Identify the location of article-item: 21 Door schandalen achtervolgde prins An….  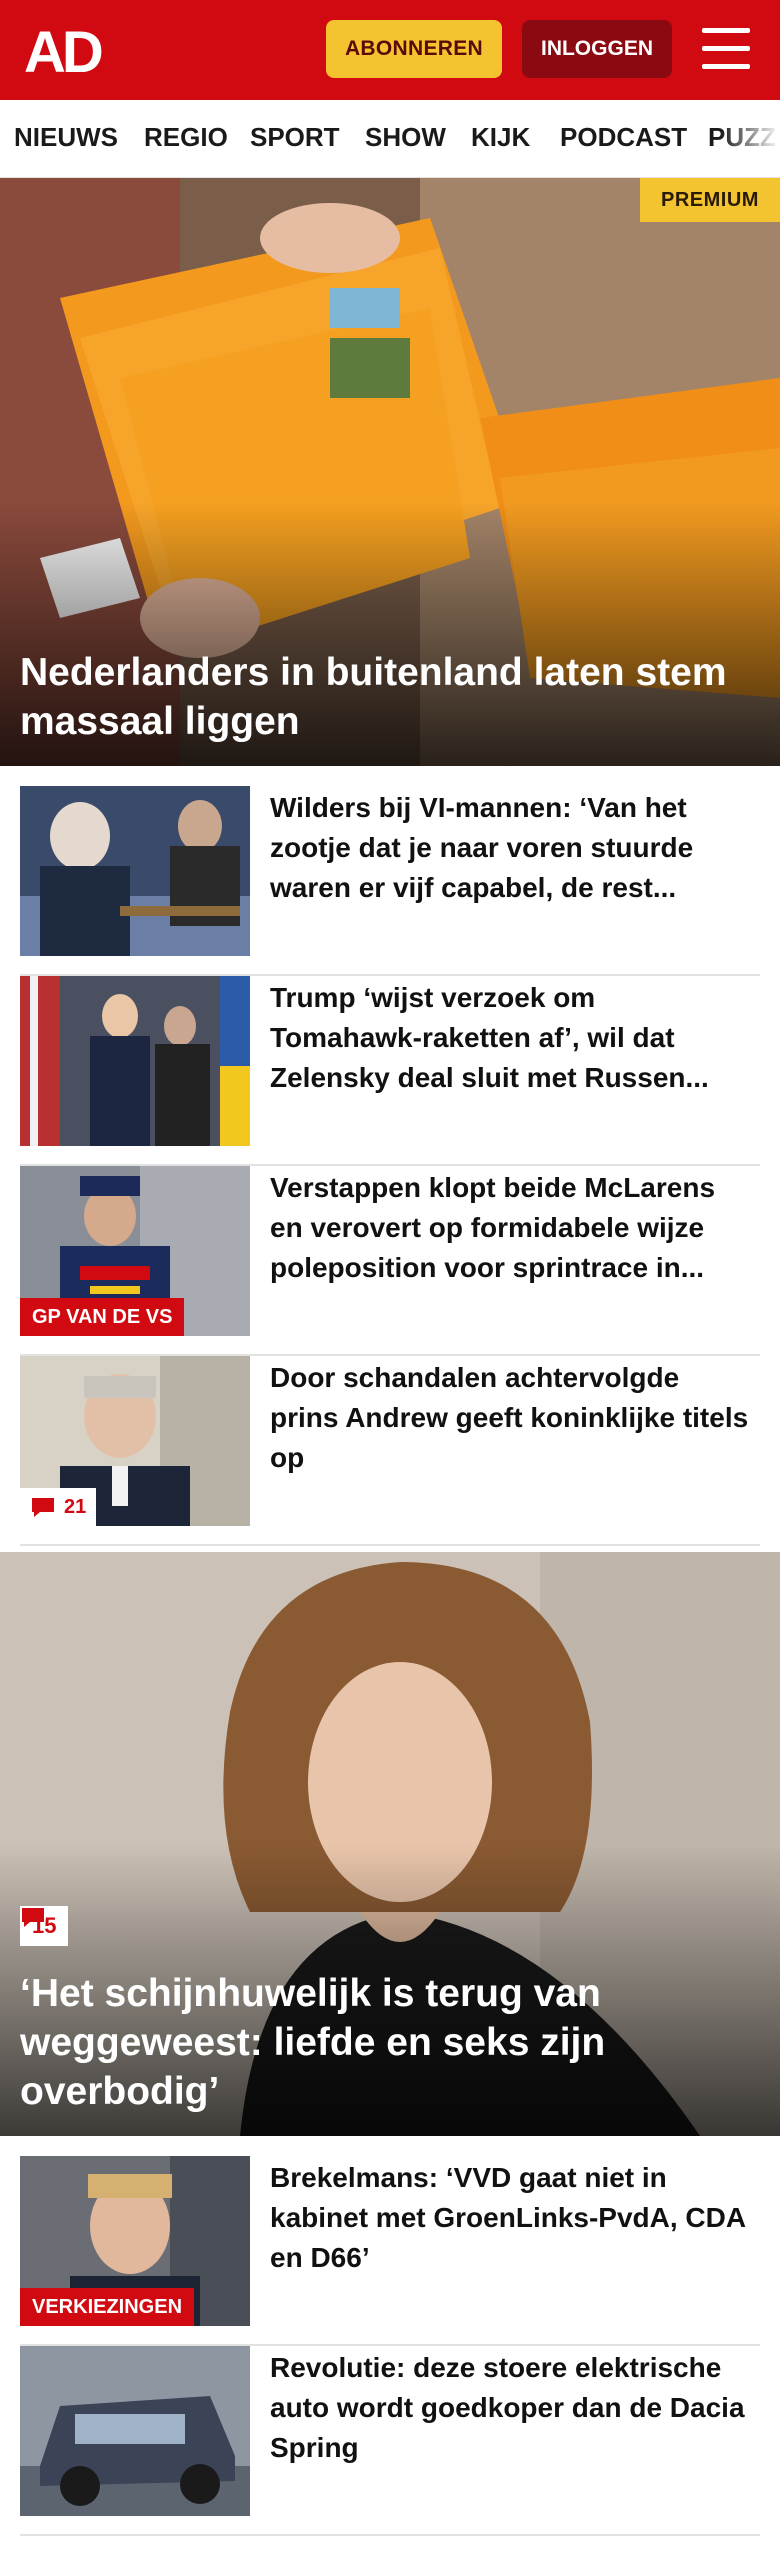
(390, 1451).